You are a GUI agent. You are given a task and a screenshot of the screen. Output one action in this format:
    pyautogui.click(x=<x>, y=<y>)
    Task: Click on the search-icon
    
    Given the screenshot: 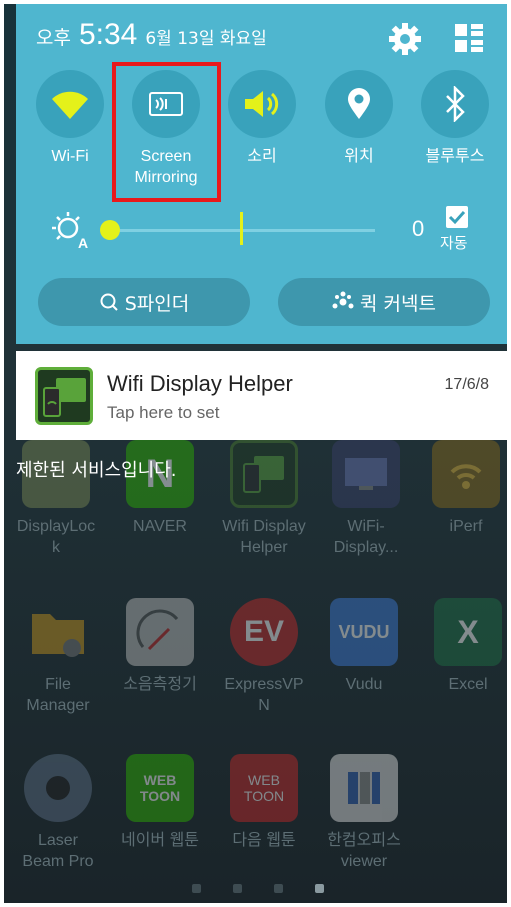 What is the action you would take?
    pyautogui.click(x=109, y=302)
    